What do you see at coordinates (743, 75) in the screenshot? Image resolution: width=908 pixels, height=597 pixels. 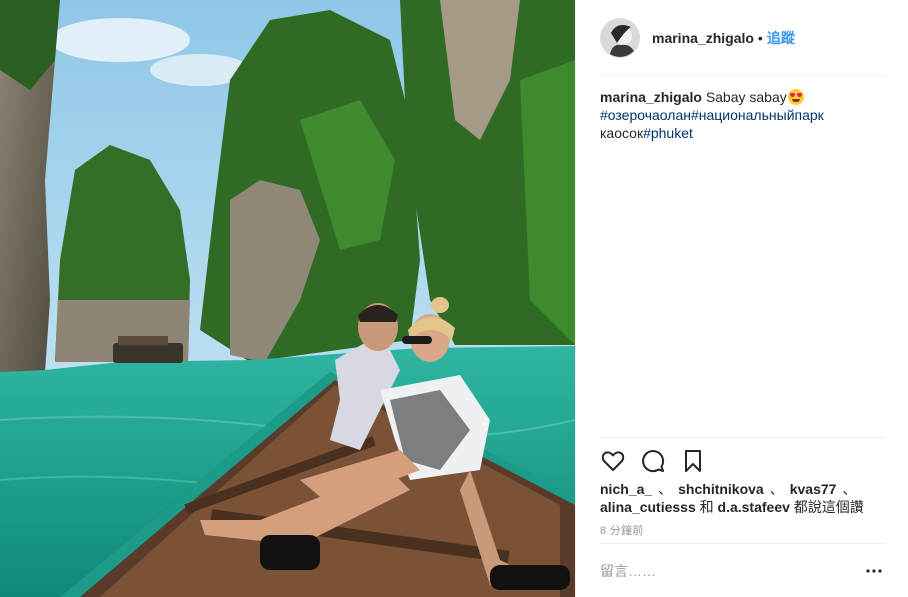 I see `header-divider` at bounding box center [743, 75].